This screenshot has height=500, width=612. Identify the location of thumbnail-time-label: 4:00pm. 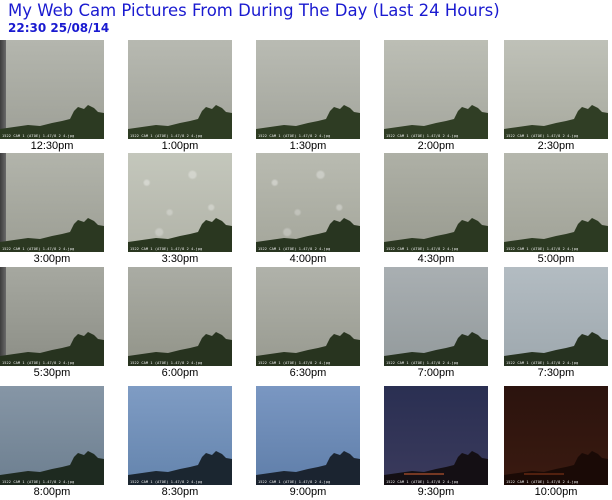
(308, 259).